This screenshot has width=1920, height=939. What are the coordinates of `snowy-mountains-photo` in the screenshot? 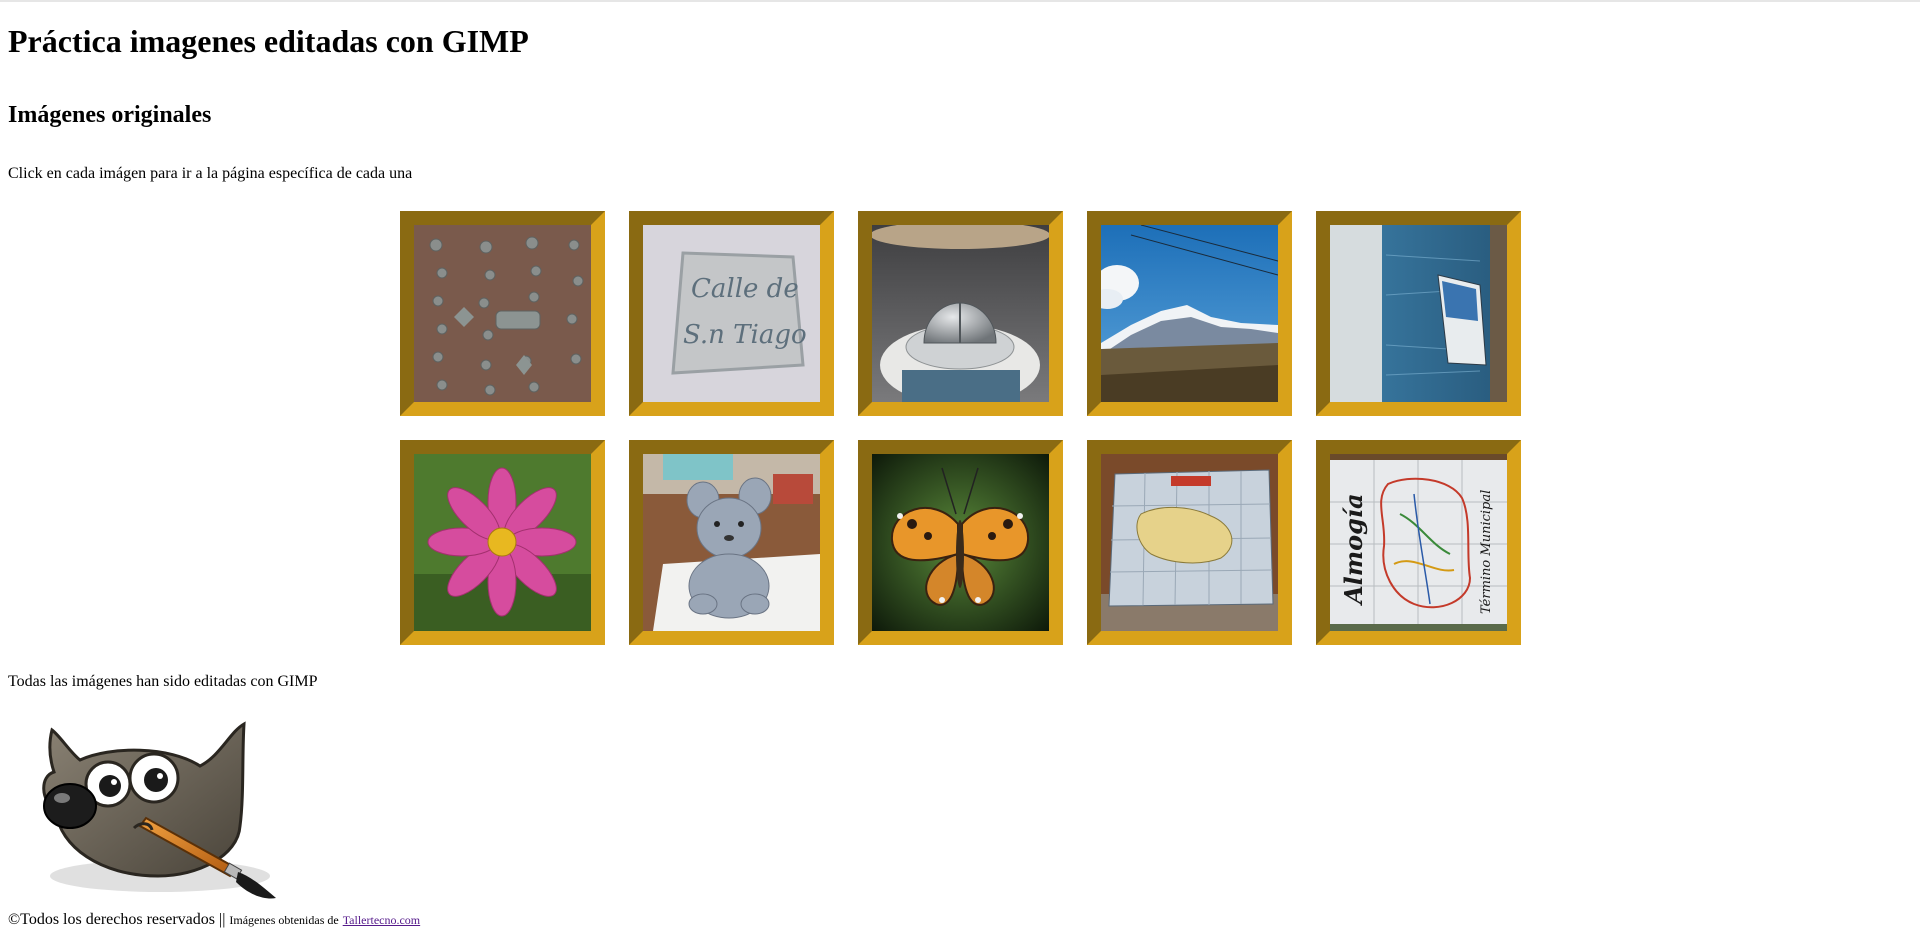 It's located at (1189, 313).